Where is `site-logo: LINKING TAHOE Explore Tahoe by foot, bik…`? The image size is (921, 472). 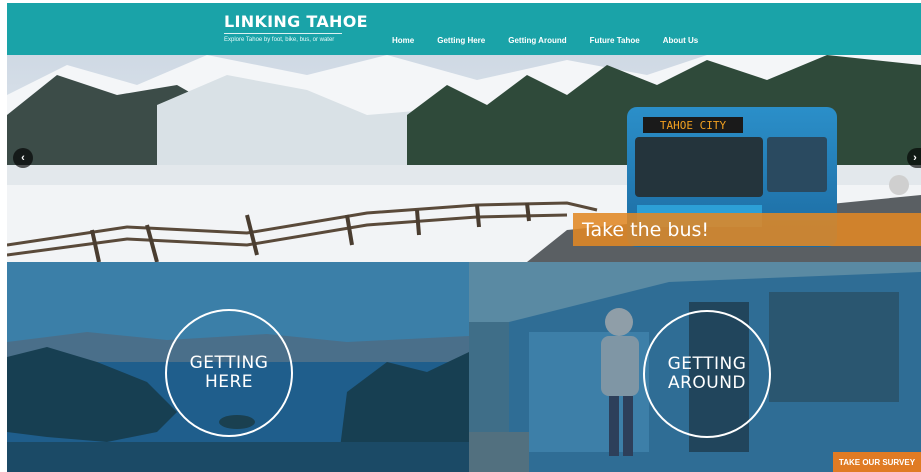 site-logo: LINKING TAHOE Explore Tahoe by foot, bik… is located at coordinates (296, 28).